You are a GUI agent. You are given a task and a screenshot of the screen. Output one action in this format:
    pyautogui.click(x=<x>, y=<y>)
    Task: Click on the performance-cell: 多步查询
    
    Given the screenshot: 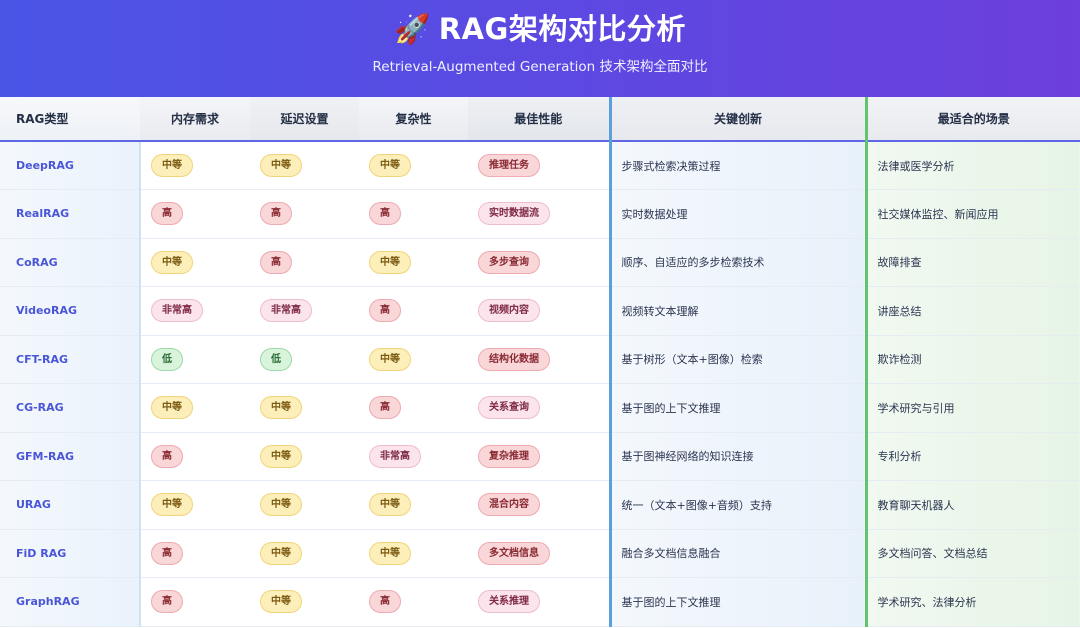 What is the action you would take?
    pyautogui.click(x=539, y=262)
    